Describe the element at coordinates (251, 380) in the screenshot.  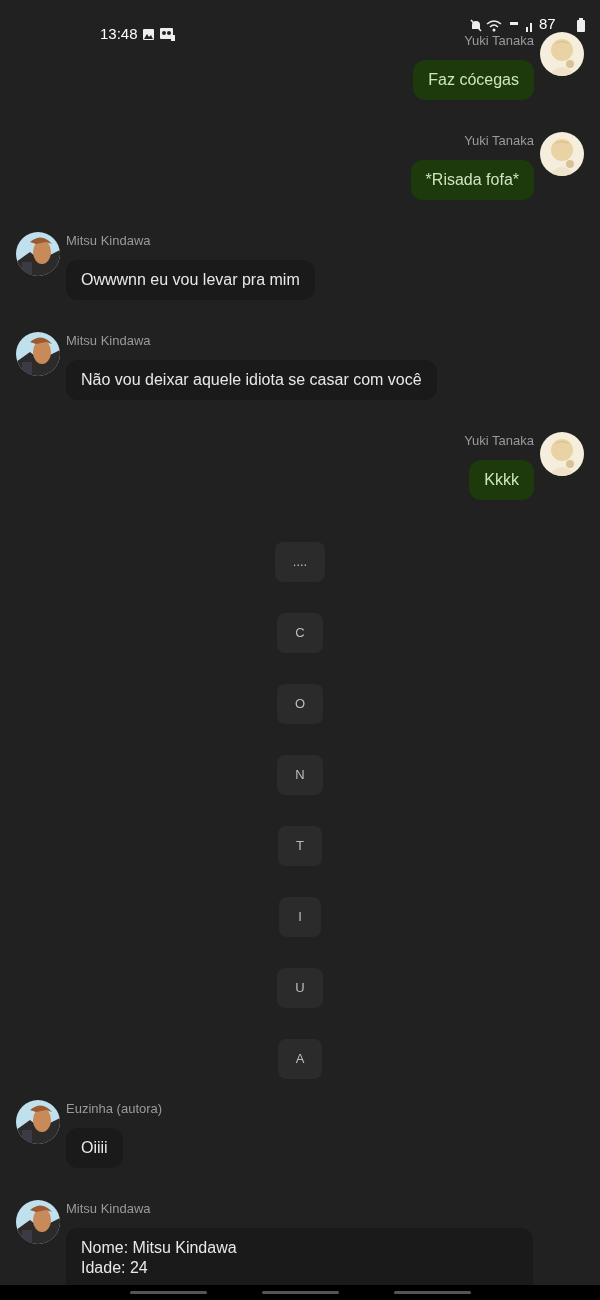
I see `message-bubble: Não vou deixar aquele idiota se casar com você` at that location.